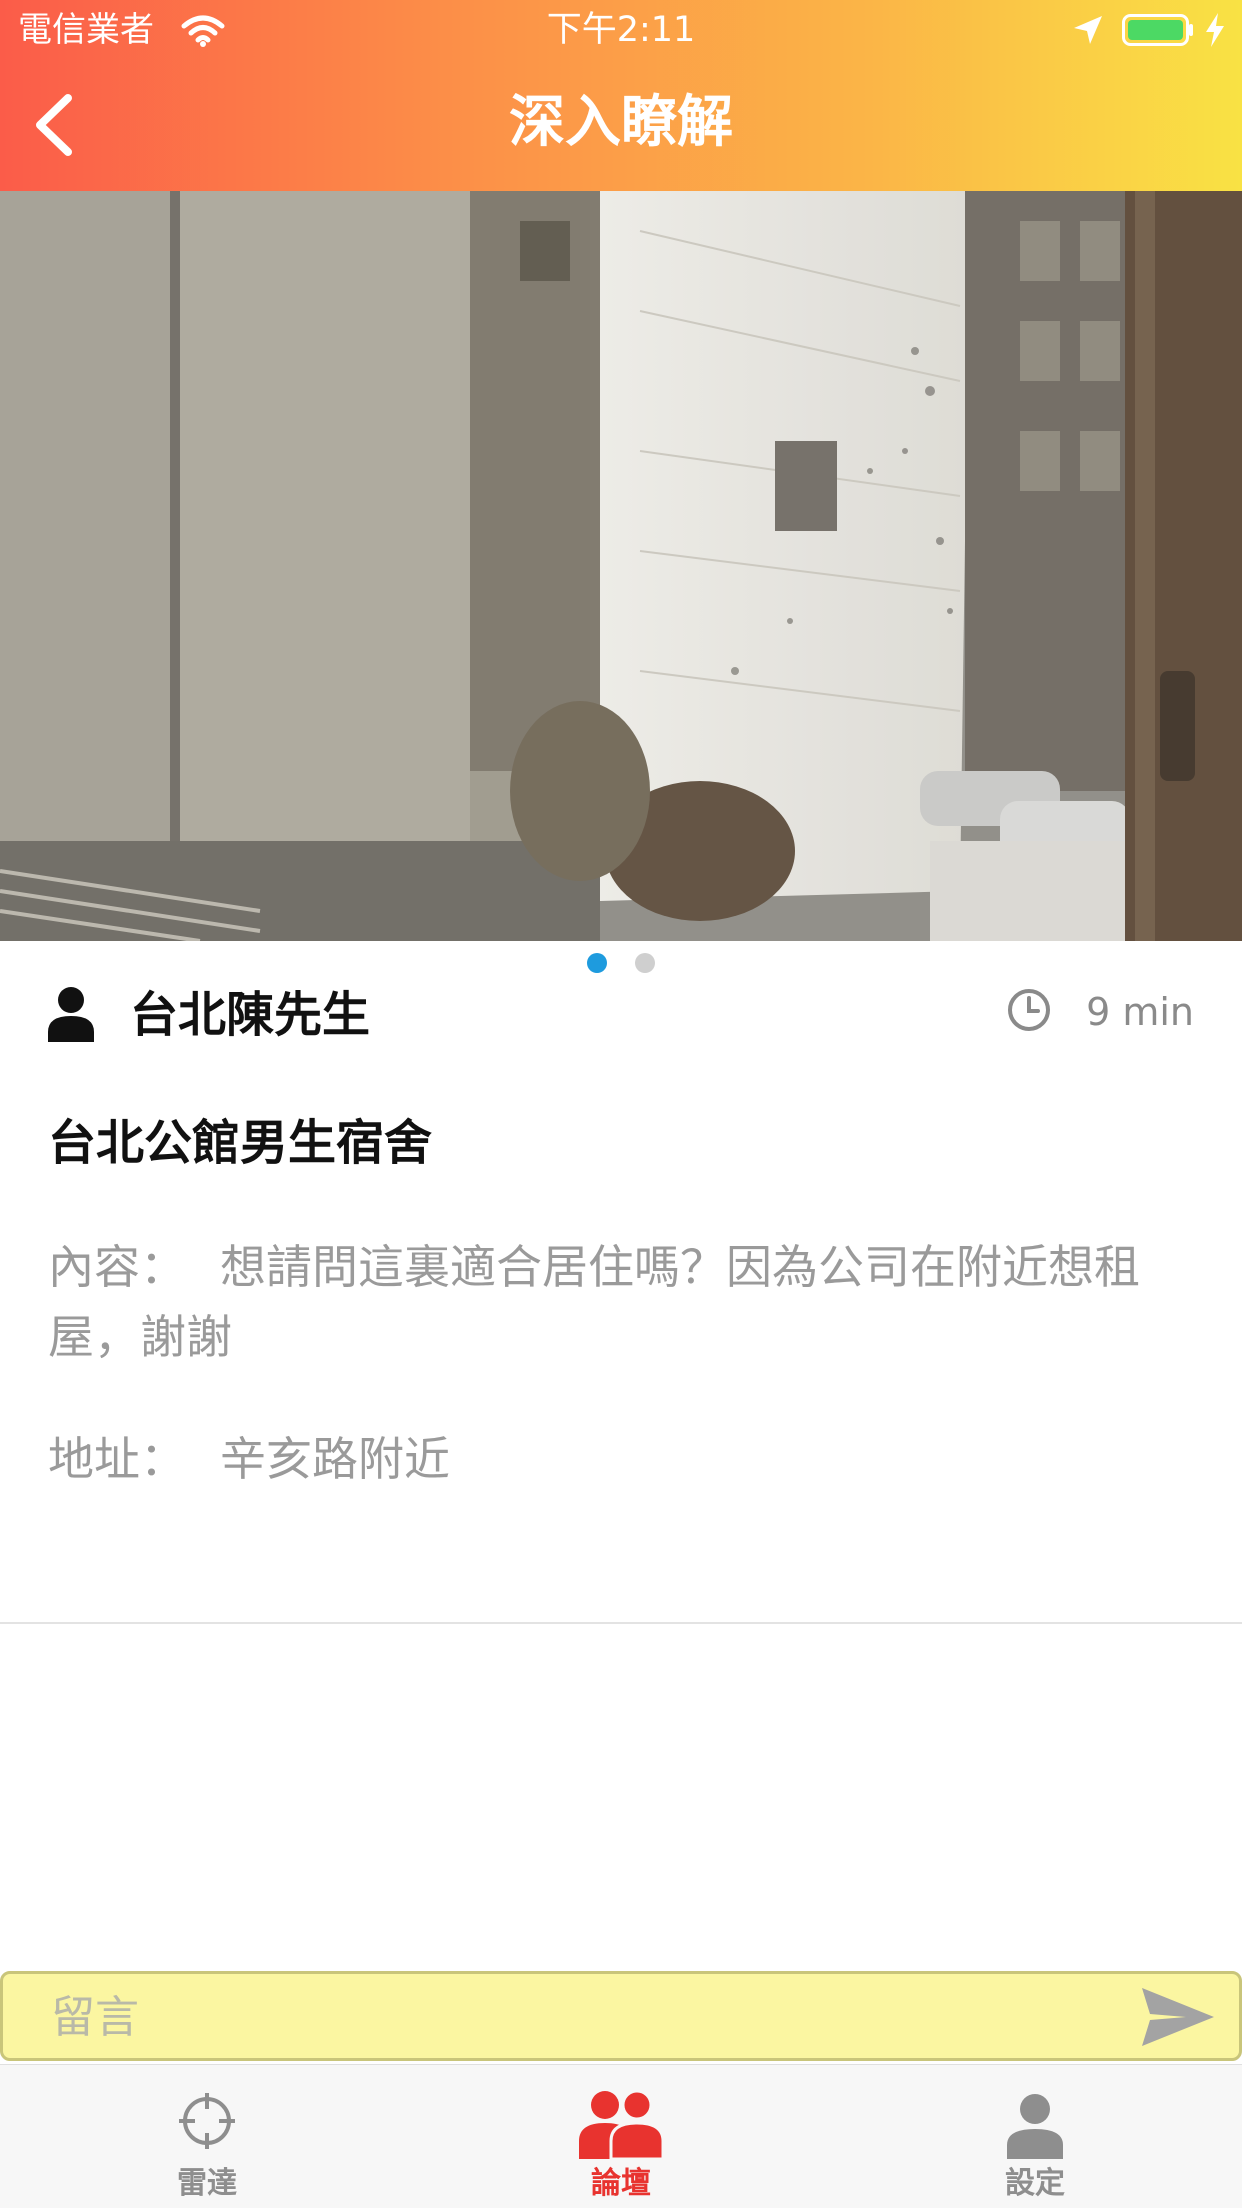 The image size is (1242, 2208). I want to click on author-name: 台北陳先生, so click(250, 1015).